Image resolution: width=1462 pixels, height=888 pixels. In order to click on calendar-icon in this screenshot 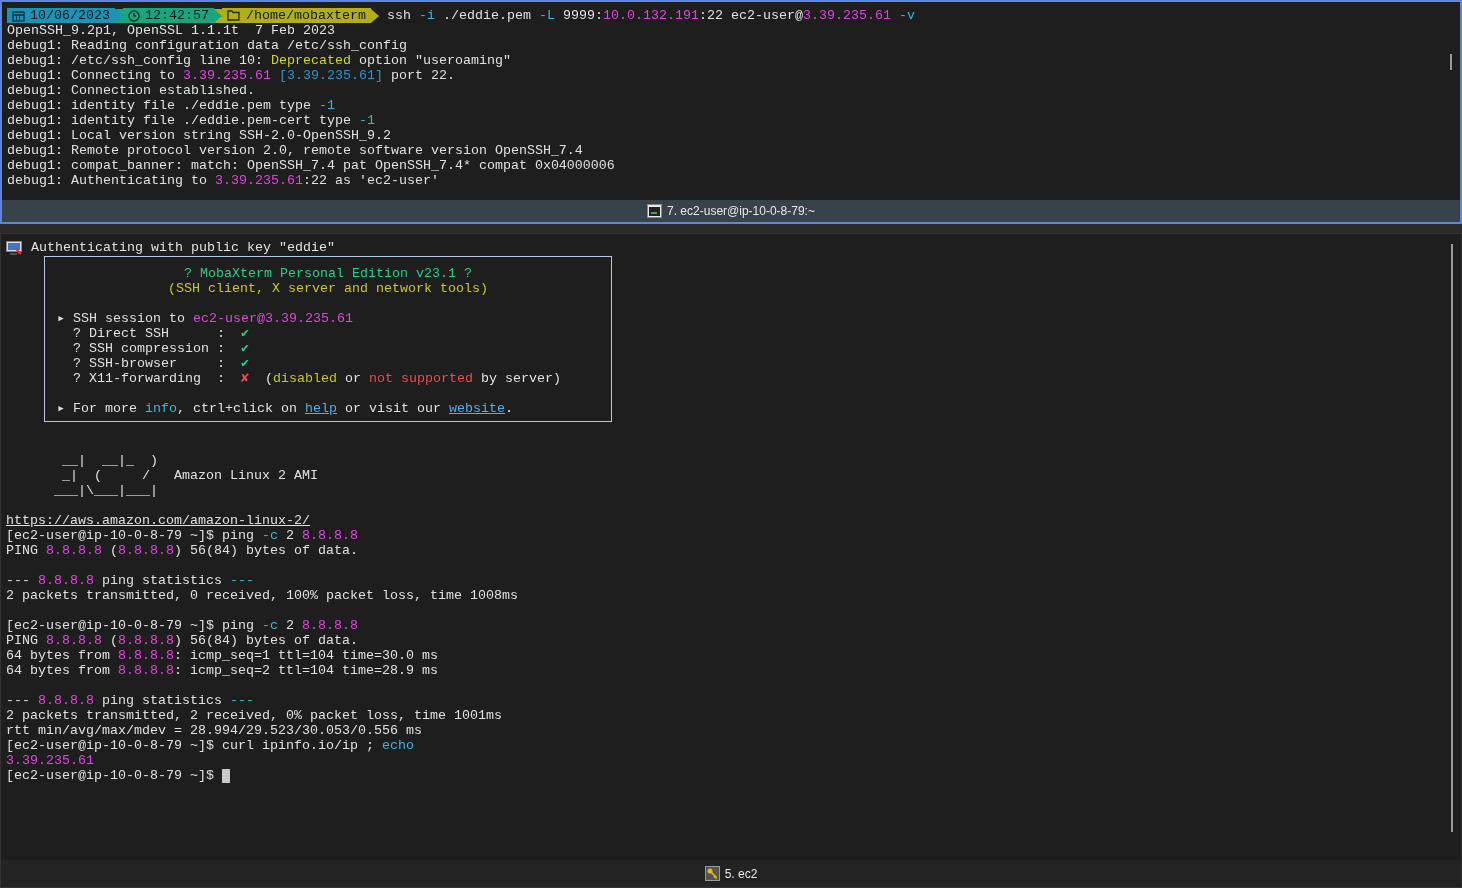, I will do `click(18, 15)`.